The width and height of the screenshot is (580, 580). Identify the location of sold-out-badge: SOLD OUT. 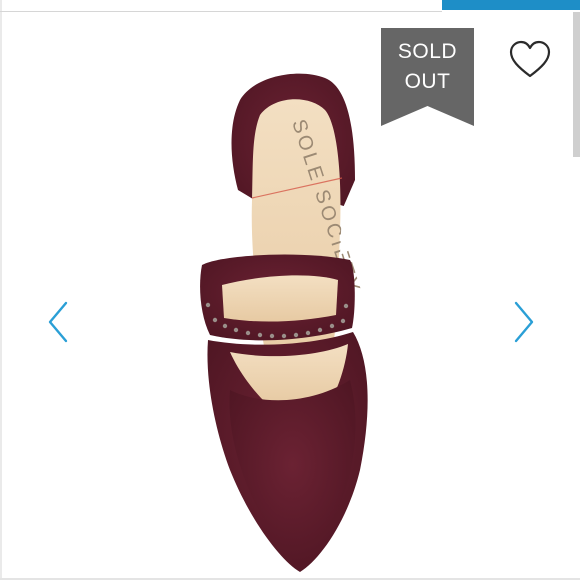
(427, 77).